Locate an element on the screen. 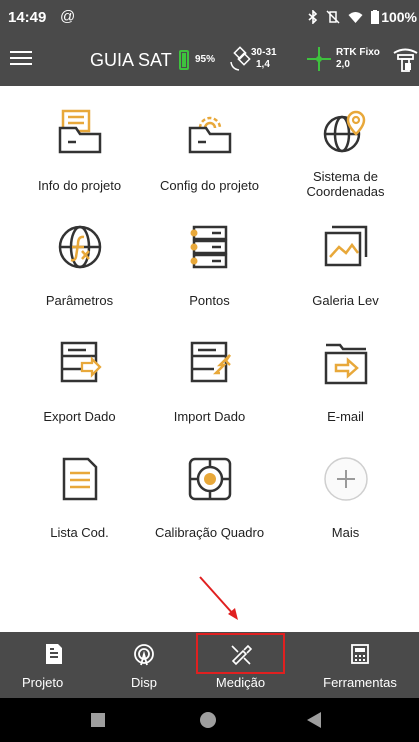 The height and width of the screenshot is (742, 419). nav-projeto: Projeto is located at coordinates (54, 665).